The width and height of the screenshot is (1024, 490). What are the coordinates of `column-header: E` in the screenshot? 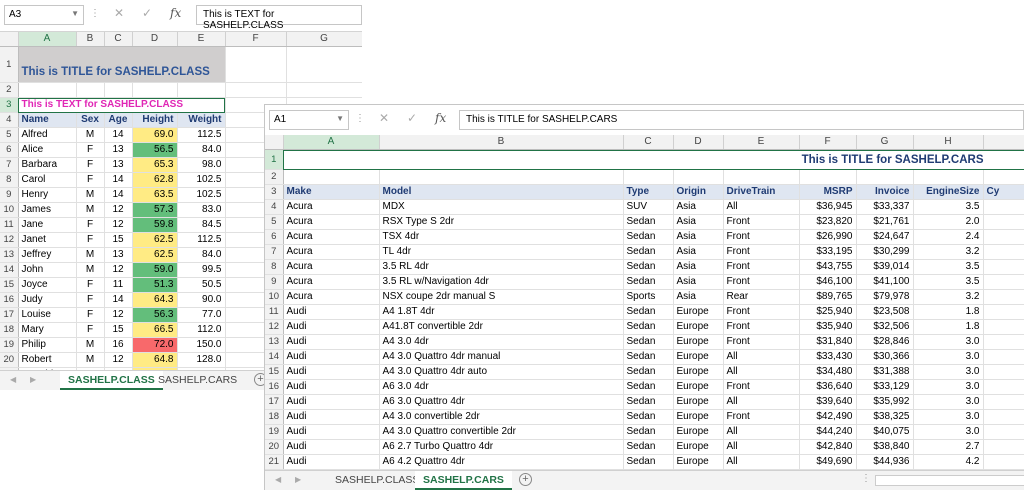 It's located at (761, 142).